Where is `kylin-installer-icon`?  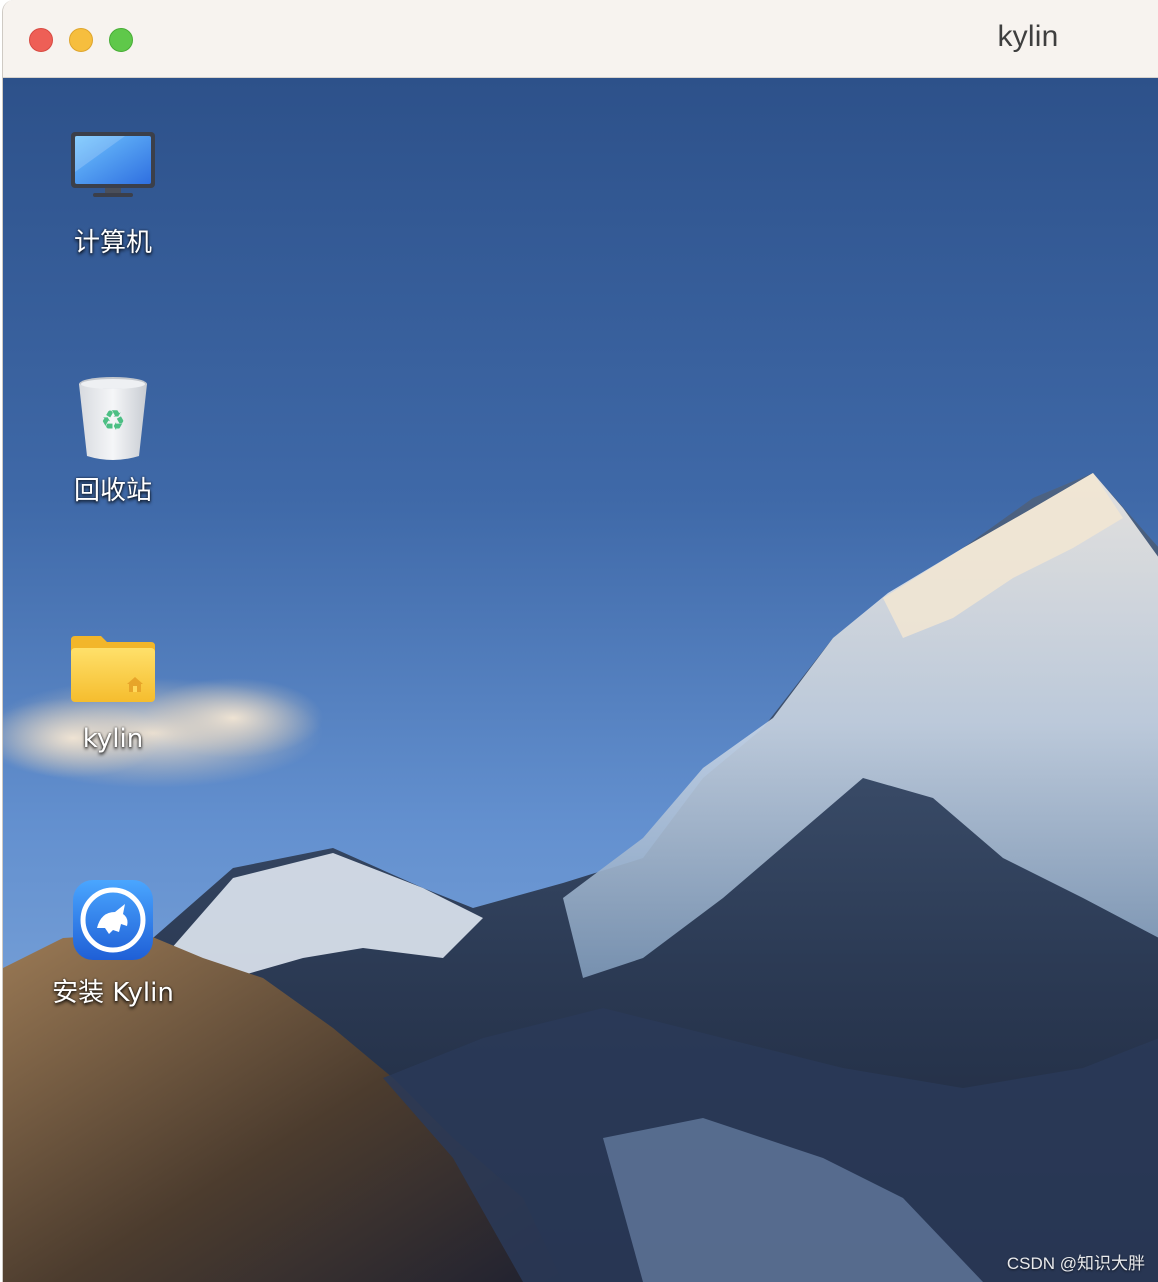
kylin-installer-icon is located at coordinates (113, 922).